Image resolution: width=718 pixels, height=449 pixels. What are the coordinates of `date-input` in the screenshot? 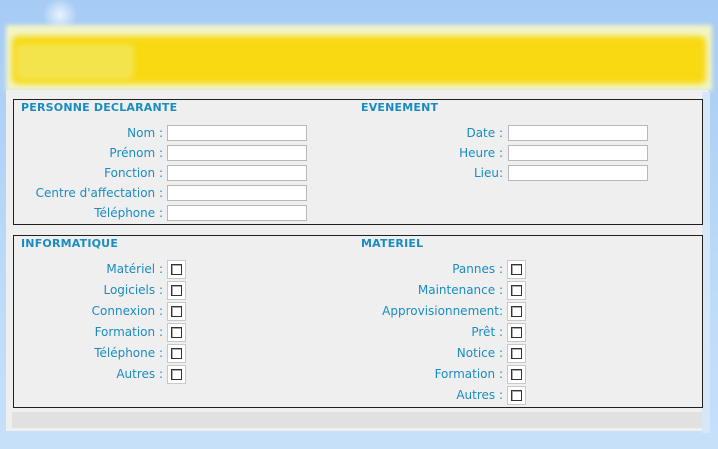 It's located at (578, 133).